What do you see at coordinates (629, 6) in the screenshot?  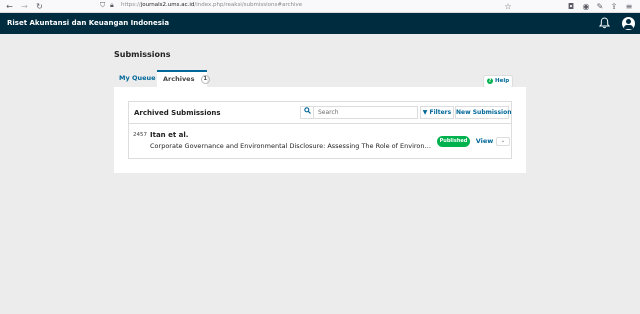 I see `menu-icon: ≡` at bounding box center [629, 6].